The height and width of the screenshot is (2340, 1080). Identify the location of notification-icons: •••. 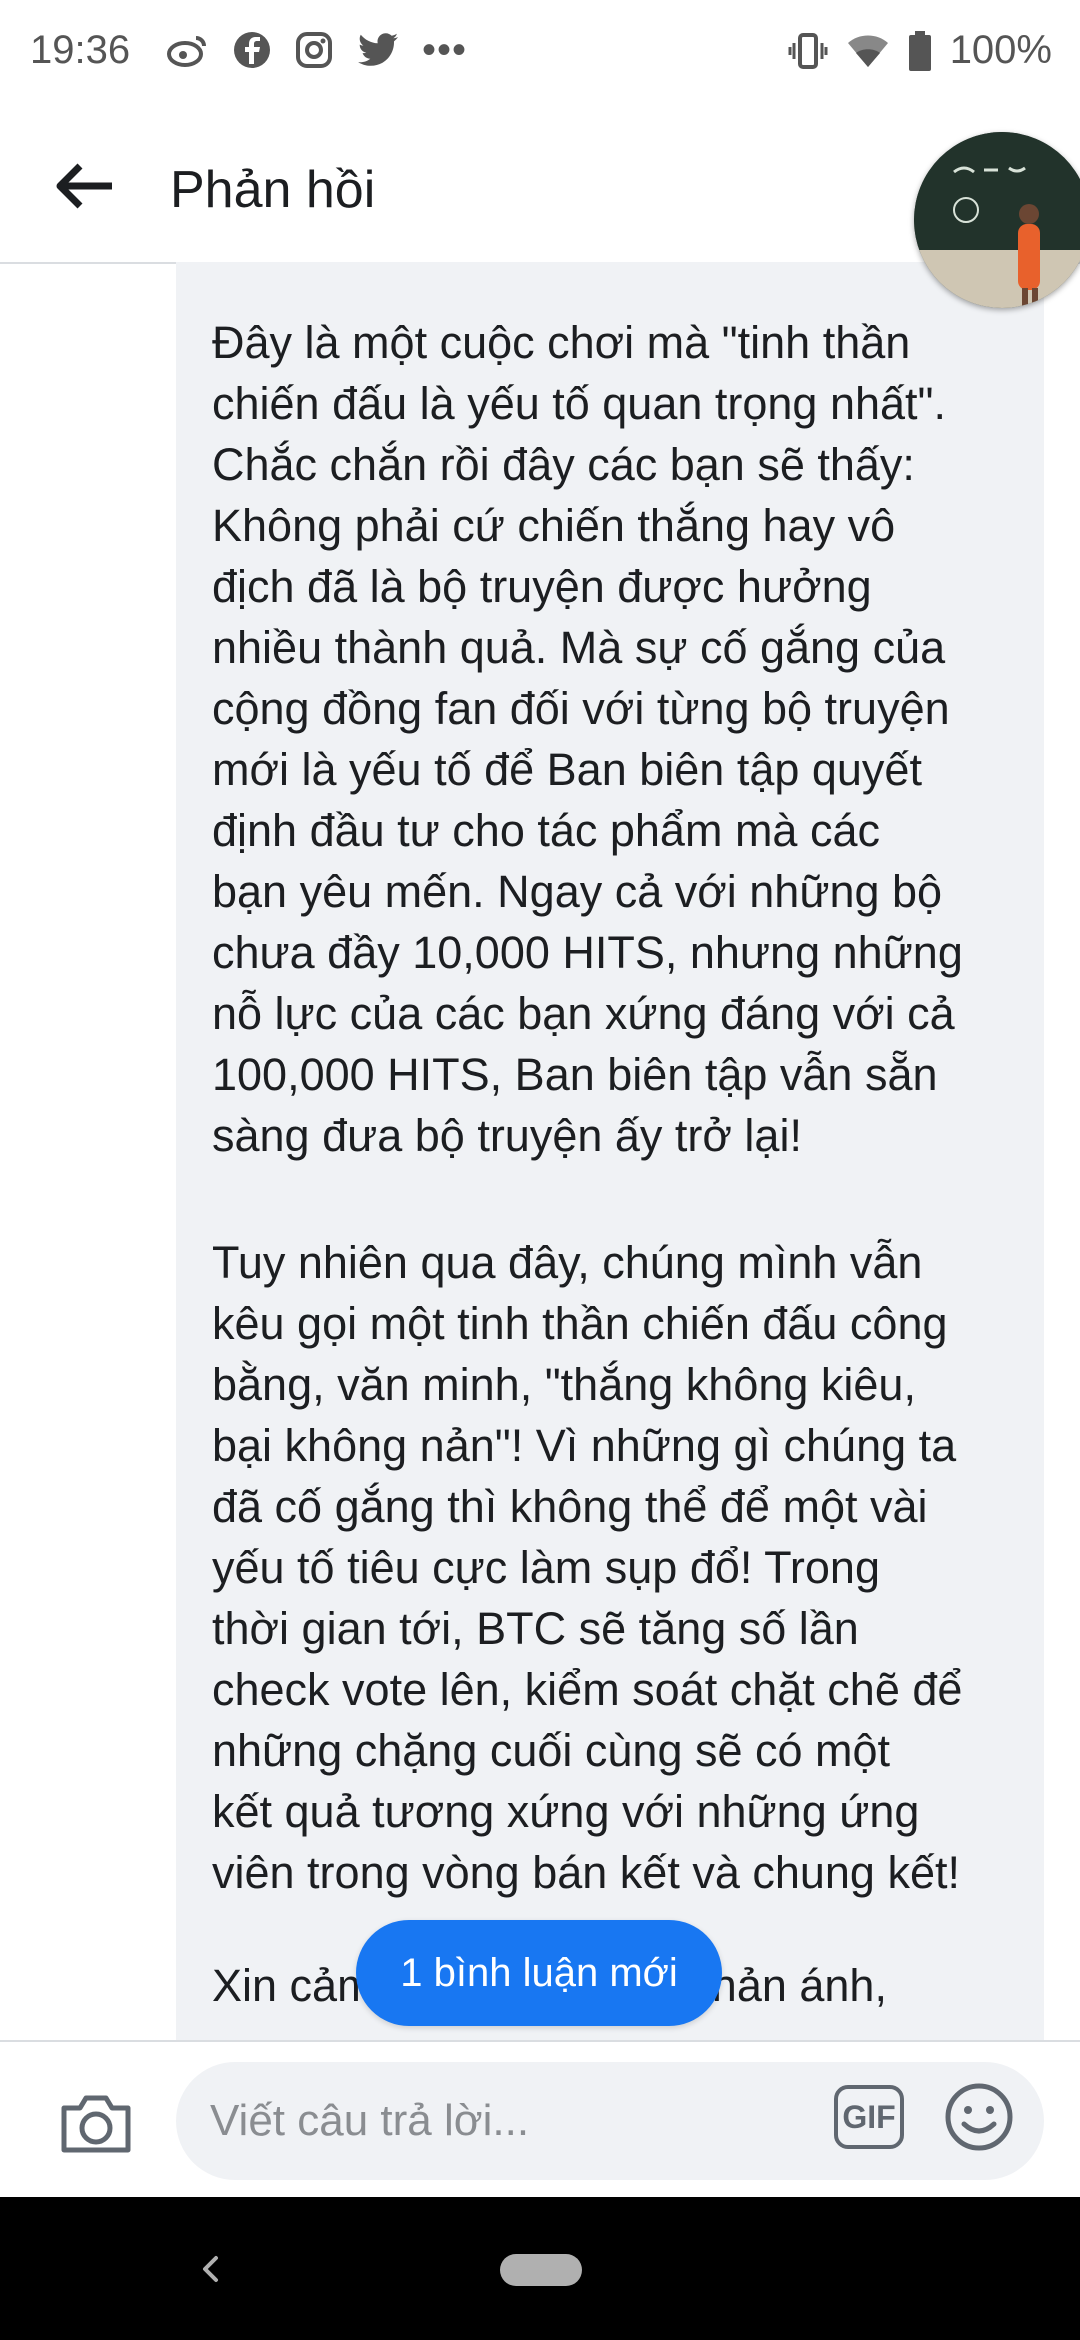
(316, 50).